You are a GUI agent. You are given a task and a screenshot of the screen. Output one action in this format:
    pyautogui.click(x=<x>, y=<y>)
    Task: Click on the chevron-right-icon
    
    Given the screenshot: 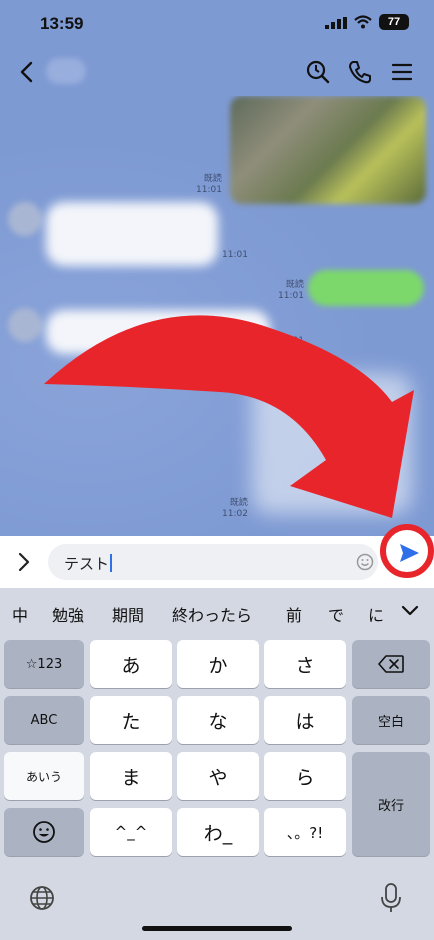 What is the action you would take?
    pyautogui.click(x=24, y=562)
    